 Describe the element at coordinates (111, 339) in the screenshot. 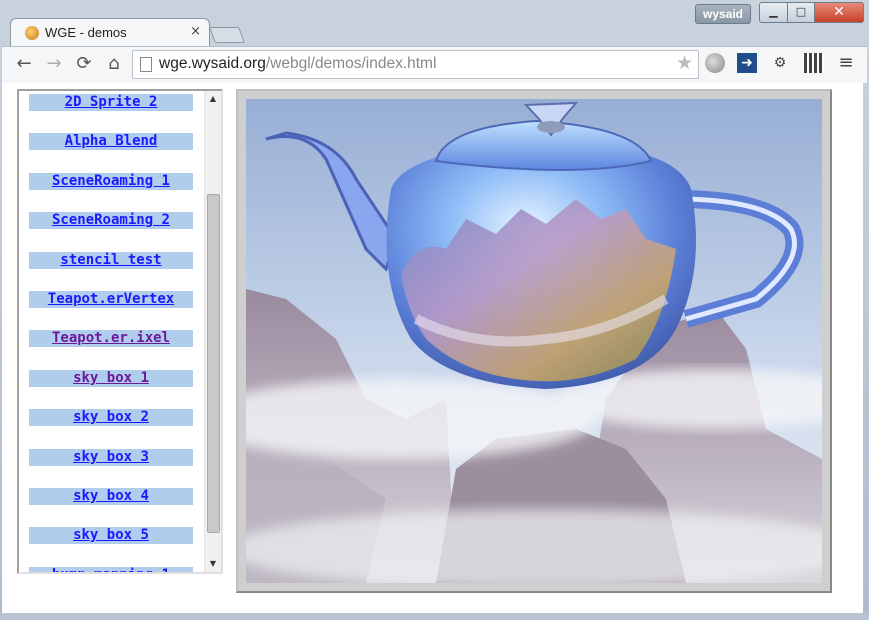

I see `demo-link: Teapot.er.ixel` at that location.